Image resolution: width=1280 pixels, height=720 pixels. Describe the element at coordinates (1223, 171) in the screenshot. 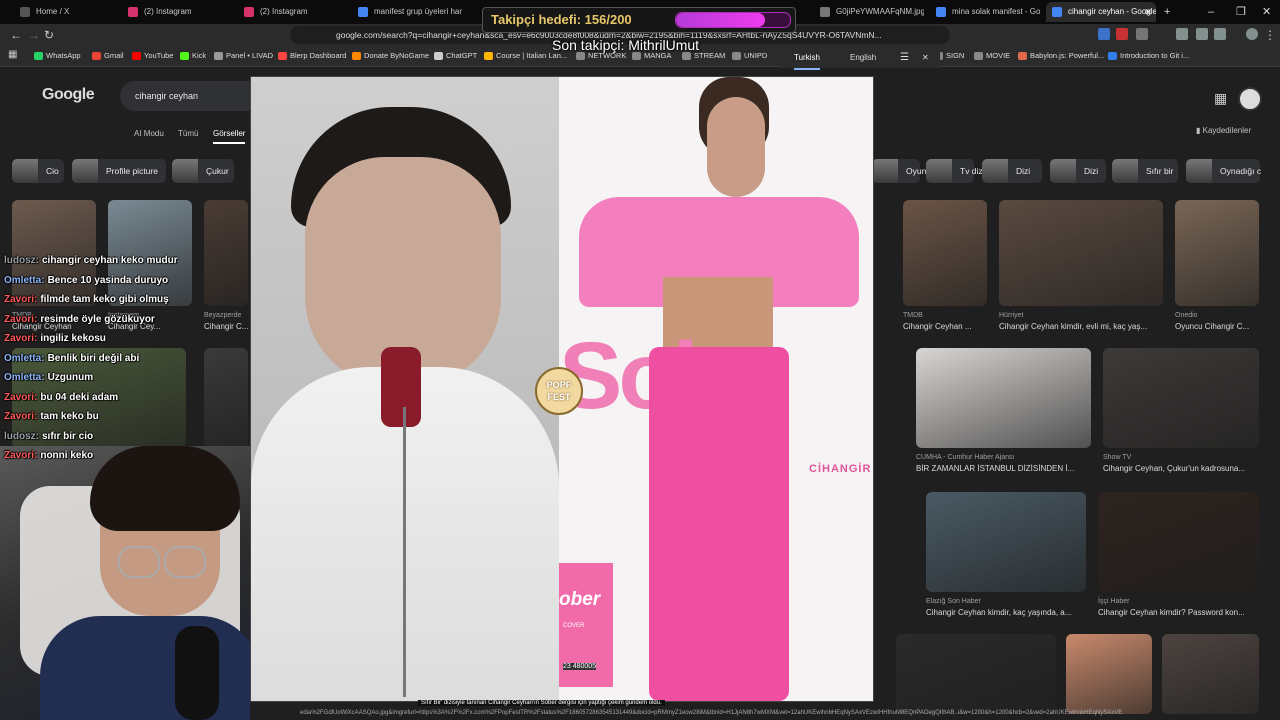

I see `related-search-chip: Oynadığı c` at that location.